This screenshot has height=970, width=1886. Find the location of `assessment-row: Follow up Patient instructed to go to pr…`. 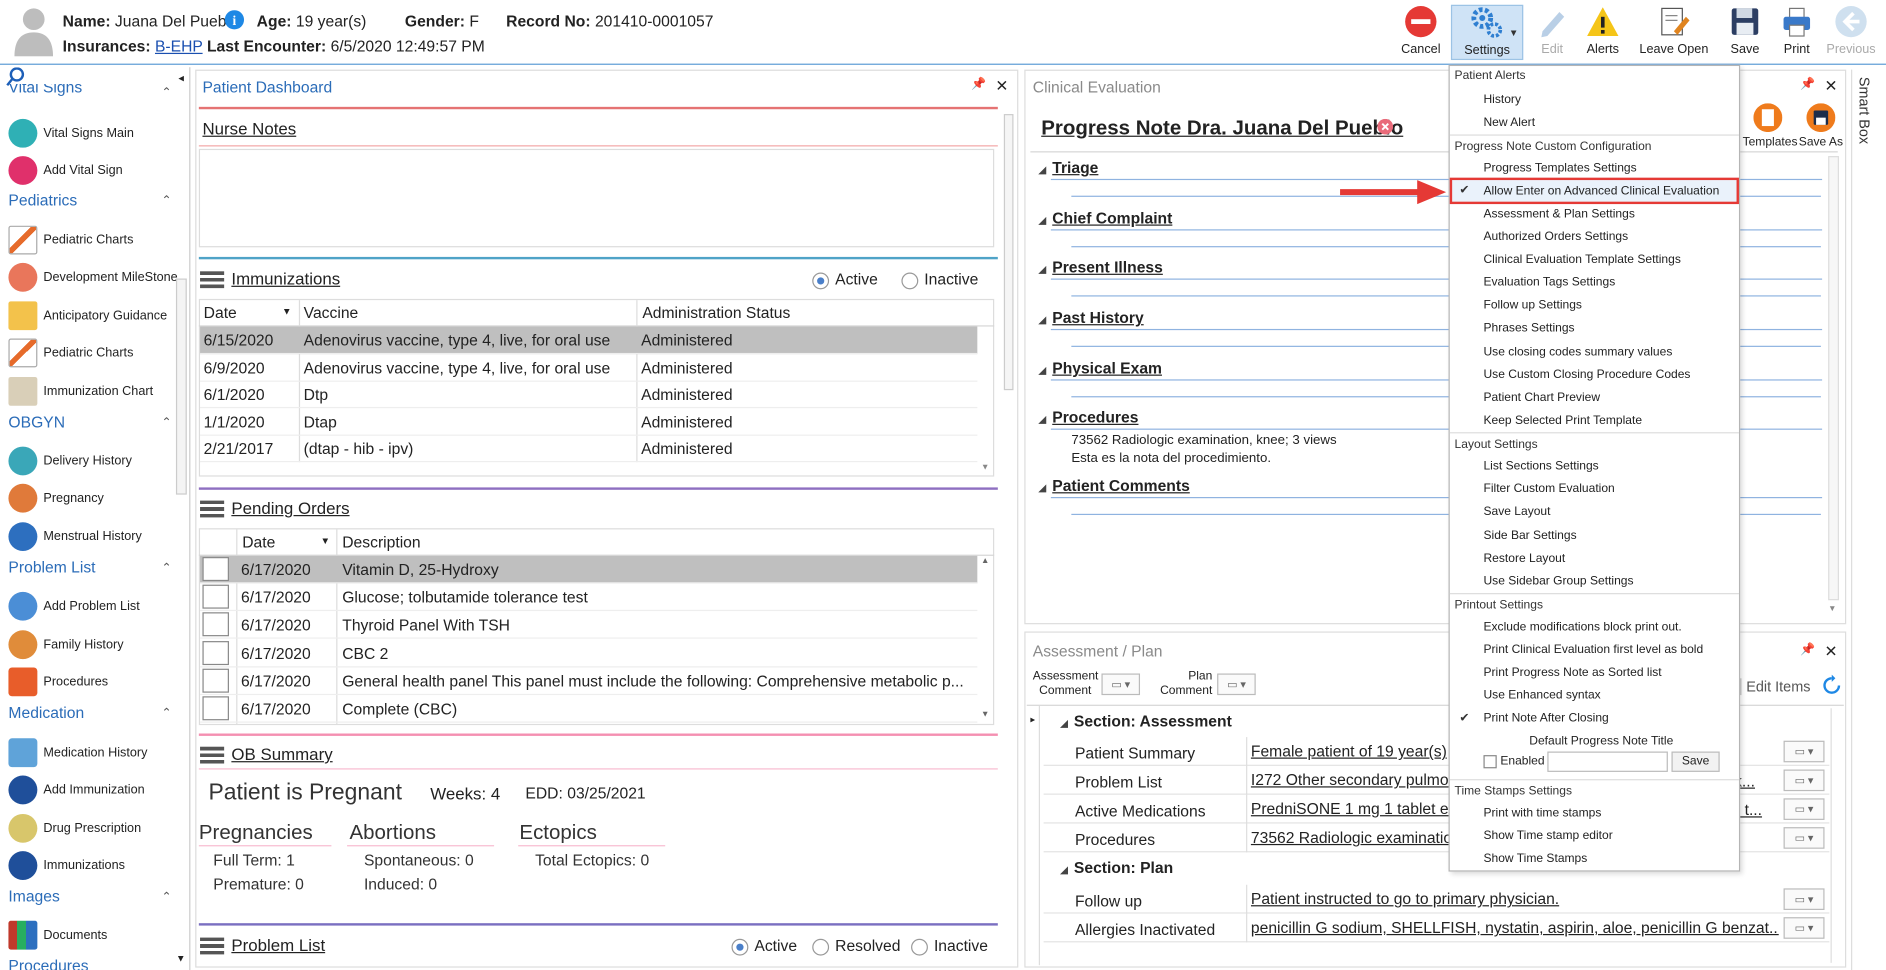

assessment-row: Follow up Patient instructed to go to pr… is located at coordinates (1436, 899).